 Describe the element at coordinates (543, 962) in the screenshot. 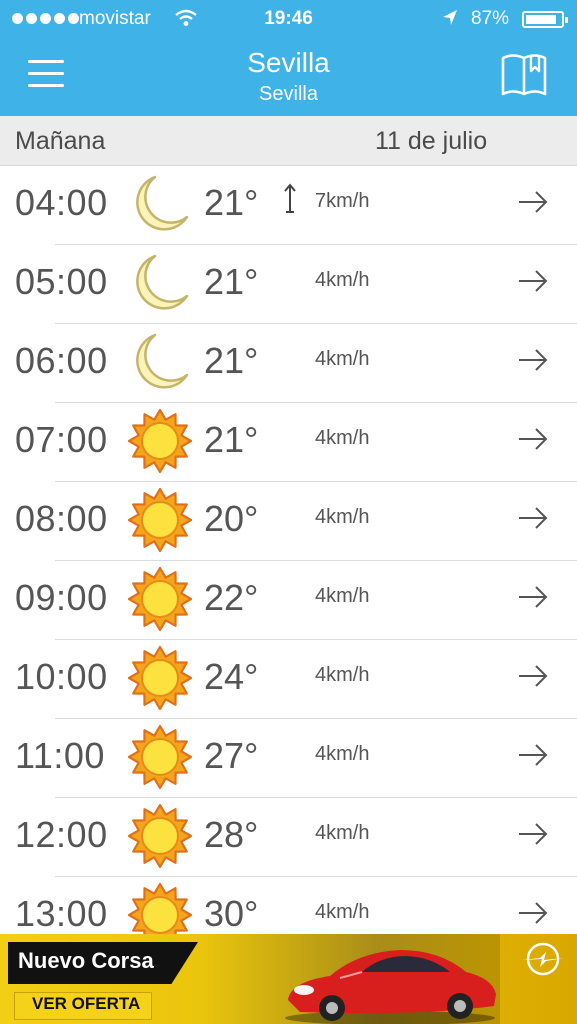

I see `opel-logo-icon` at that location.